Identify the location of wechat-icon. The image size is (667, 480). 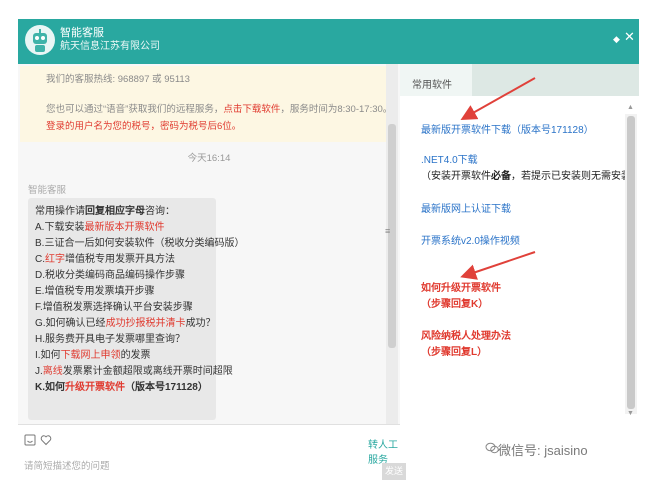
(492, 448).